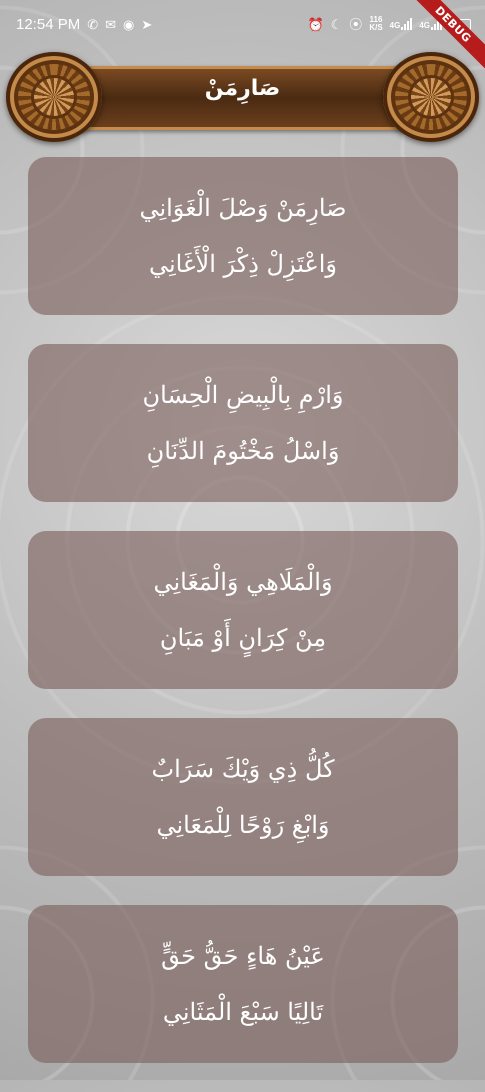  I want to click on status-right: ⏰ ☾ ⦿ 116 K/S 4G 4G, so click(389, 24).